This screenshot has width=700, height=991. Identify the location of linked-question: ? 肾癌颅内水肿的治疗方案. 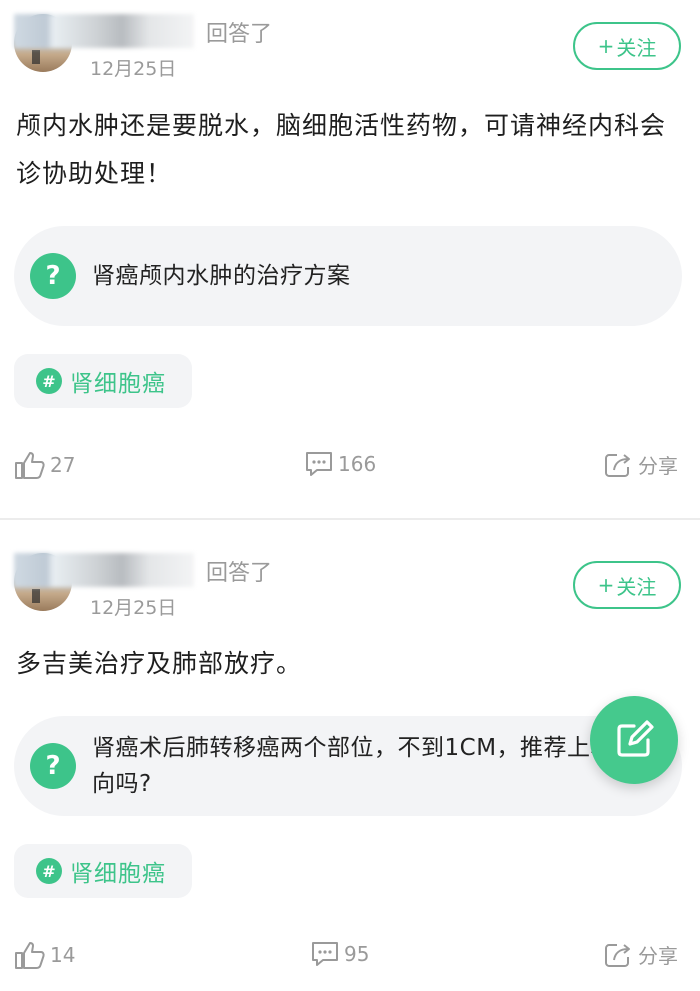
(348, 276).